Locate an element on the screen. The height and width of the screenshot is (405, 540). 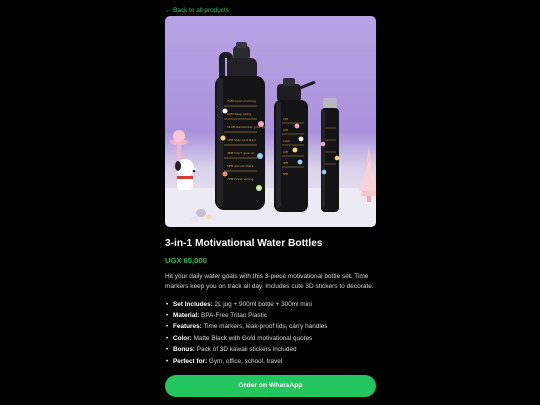
bottle-300ml is located at coordinates (330, 155).